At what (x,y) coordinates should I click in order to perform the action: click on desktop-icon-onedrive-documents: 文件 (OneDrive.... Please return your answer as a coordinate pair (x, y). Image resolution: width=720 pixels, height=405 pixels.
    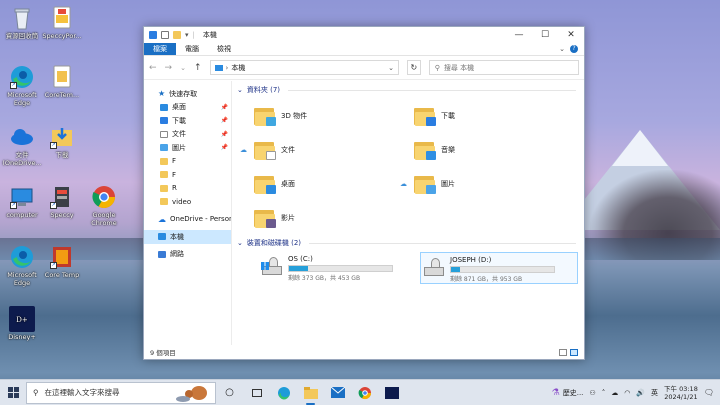
    Looking at the image, I should click on (22, 145).